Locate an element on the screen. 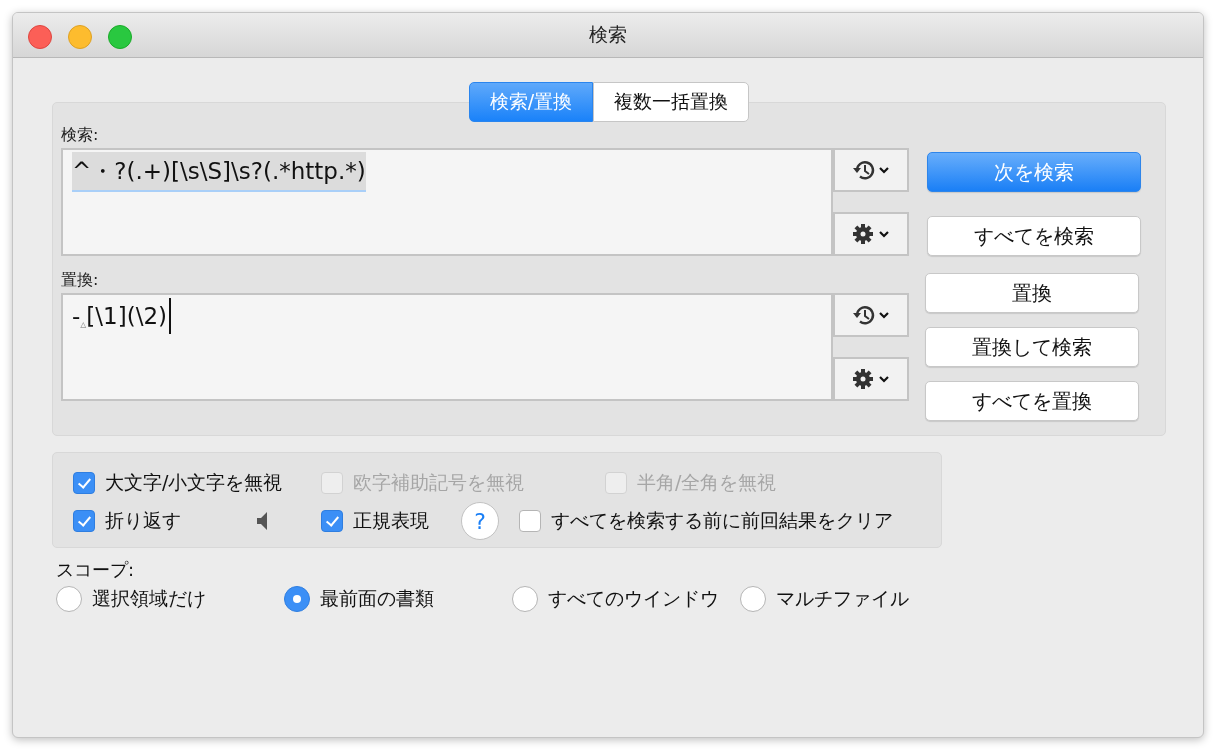  field-value: ^・?(.+)[\s\S]\s?(.*http.*) is located at coordinates (219, 172).